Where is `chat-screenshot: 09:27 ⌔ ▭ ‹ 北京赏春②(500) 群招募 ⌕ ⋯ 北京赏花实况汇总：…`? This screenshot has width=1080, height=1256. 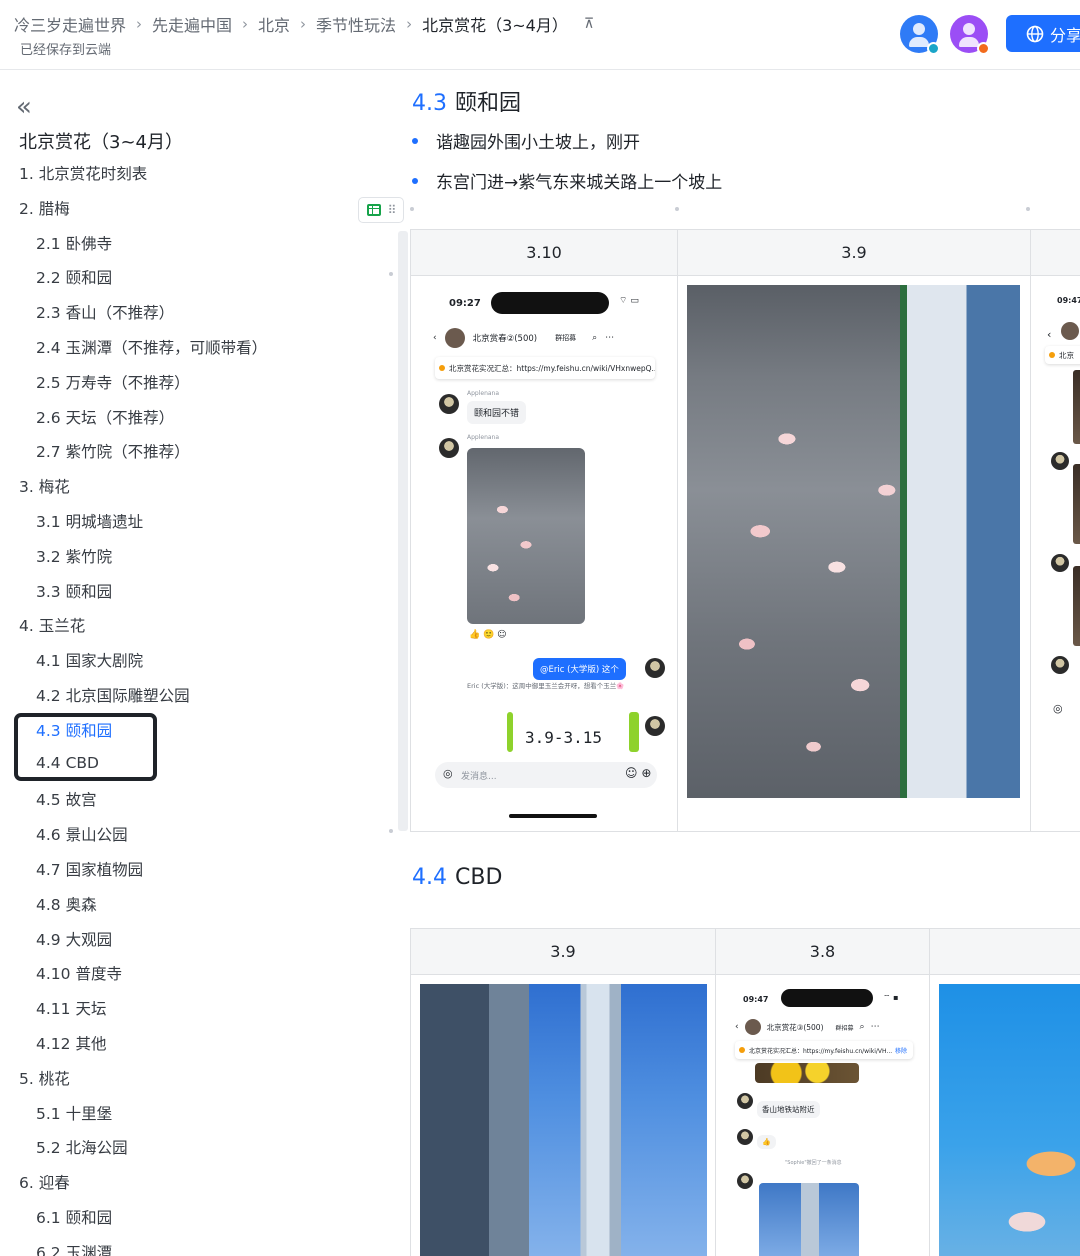 chat-screenshot: 09:27 ⌔ ▭ ‹ 北京赏春②(500) 群招募 ⌕ ⋯ 北京赏花实况汇总：… is located at coordinates (544, 554).